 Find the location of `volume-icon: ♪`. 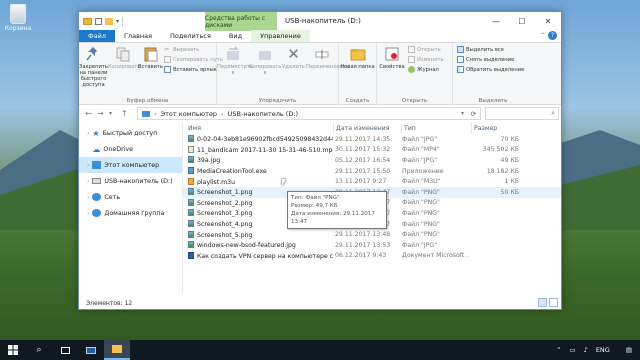

volume-icon: ♪ is located at coordinates (586, 350).